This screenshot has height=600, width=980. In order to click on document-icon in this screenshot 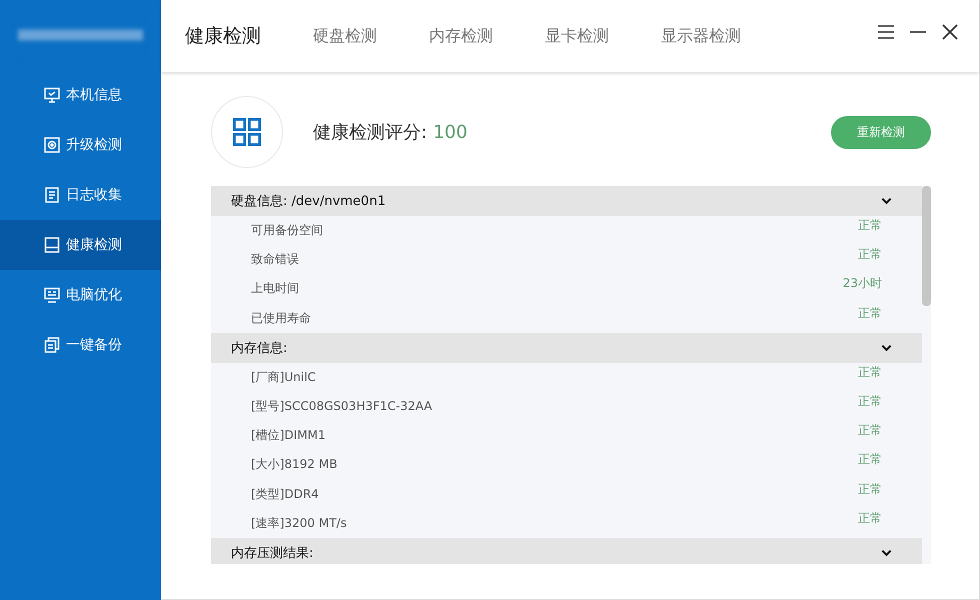, I will do `click(52, 195)`.